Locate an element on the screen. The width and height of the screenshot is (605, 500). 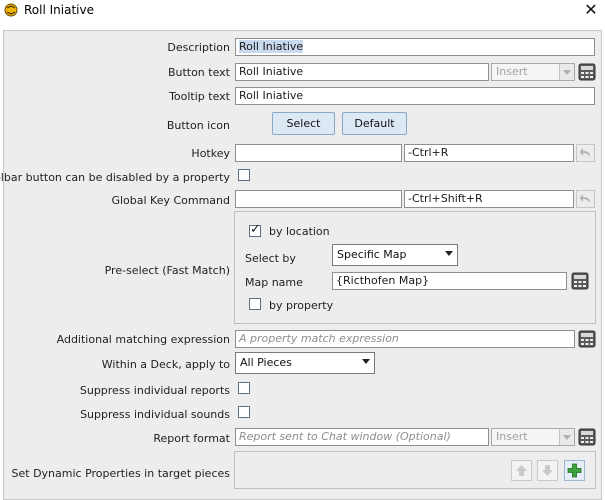
description-value: Roll Iniative is located at coordinates (271, 46).